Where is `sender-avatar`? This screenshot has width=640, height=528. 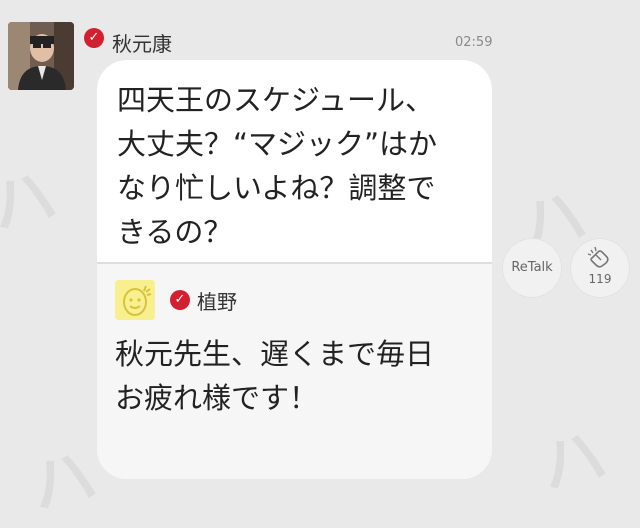 sender-avatar is located at coordinates (41, 56).